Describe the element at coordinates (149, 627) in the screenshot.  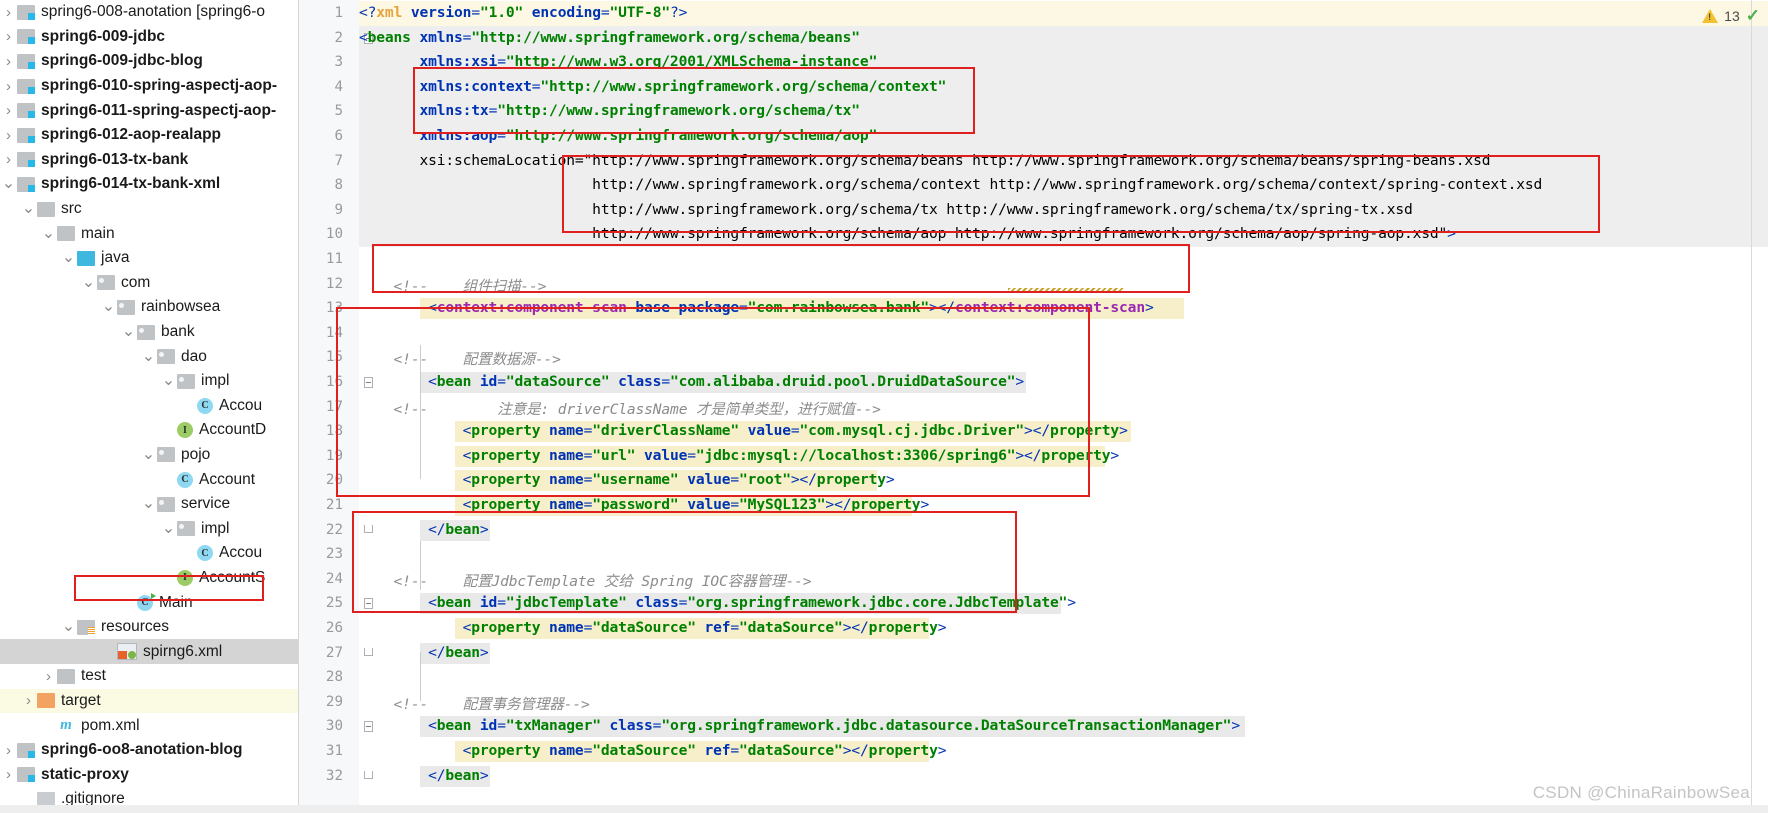
I see `tree-item-resources: ⌄ resources` at that location.